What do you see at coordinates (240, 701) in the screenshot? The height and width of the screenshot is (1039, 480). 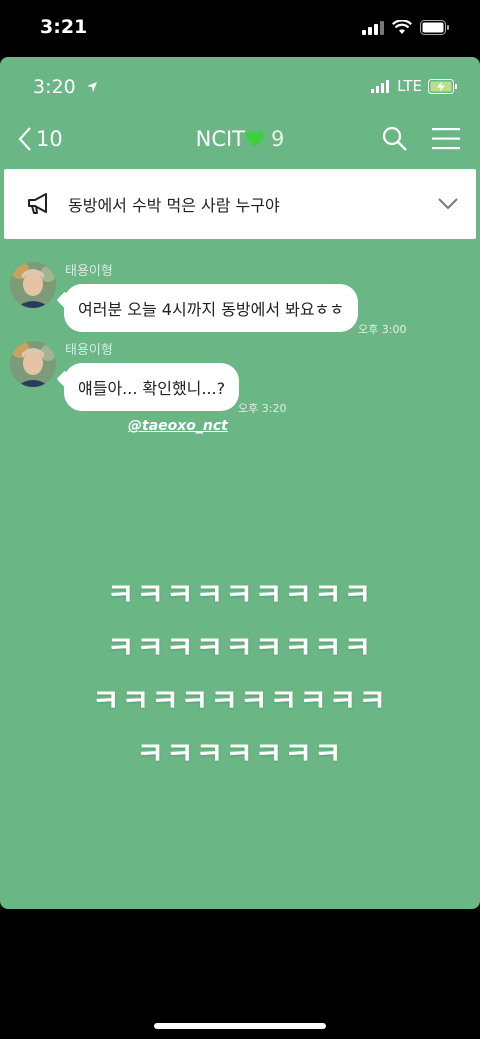 I see `laugh-line: ㅋㅋㅋㅋㅋㅋㅋㅋㅋㅋ` at bounding box center [240, 701].